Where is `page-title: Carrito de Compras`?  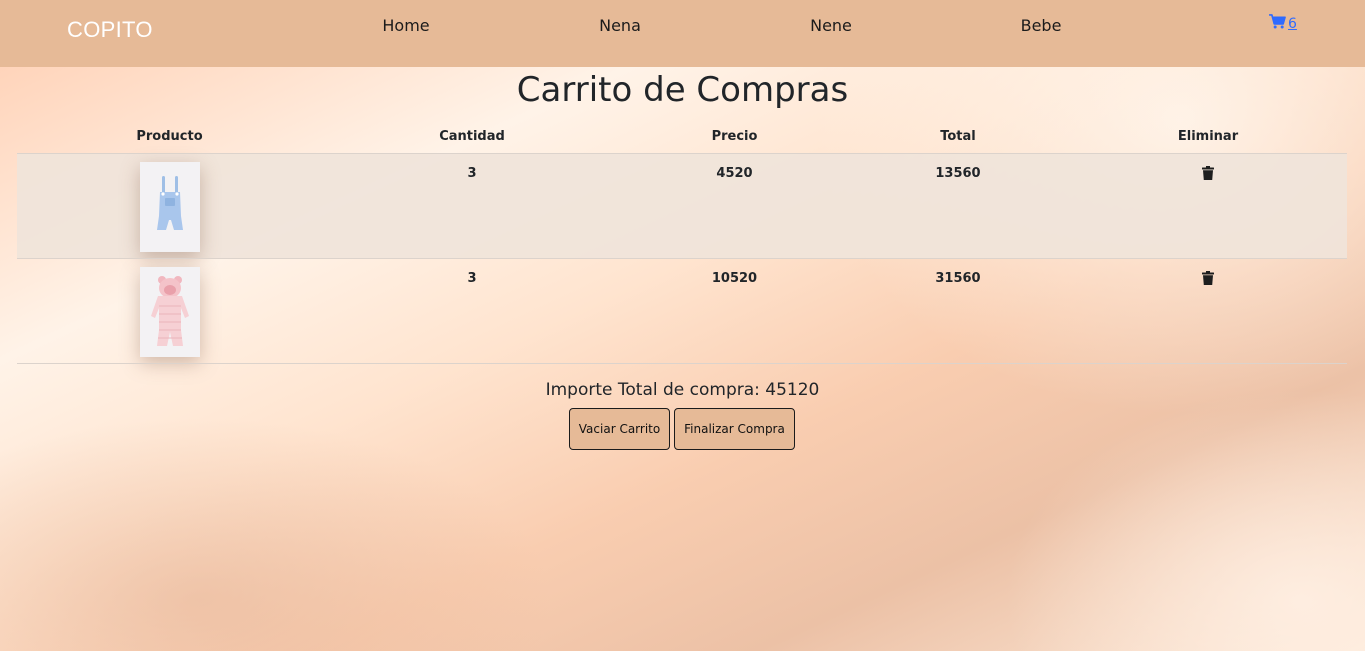
page-title: Carrito de Compras is located at coordinates (682, 90).